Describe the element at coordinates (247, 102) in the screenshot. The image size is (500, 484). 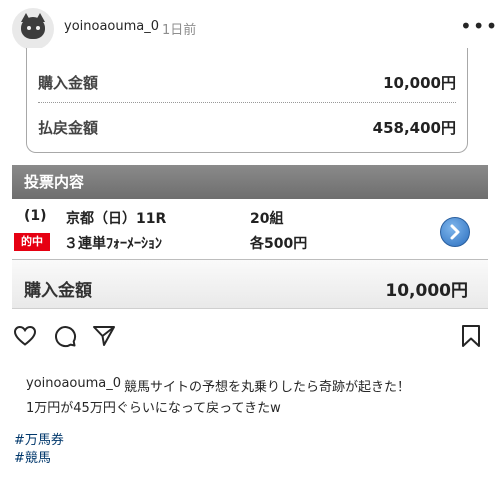
I see `divider` at that location.